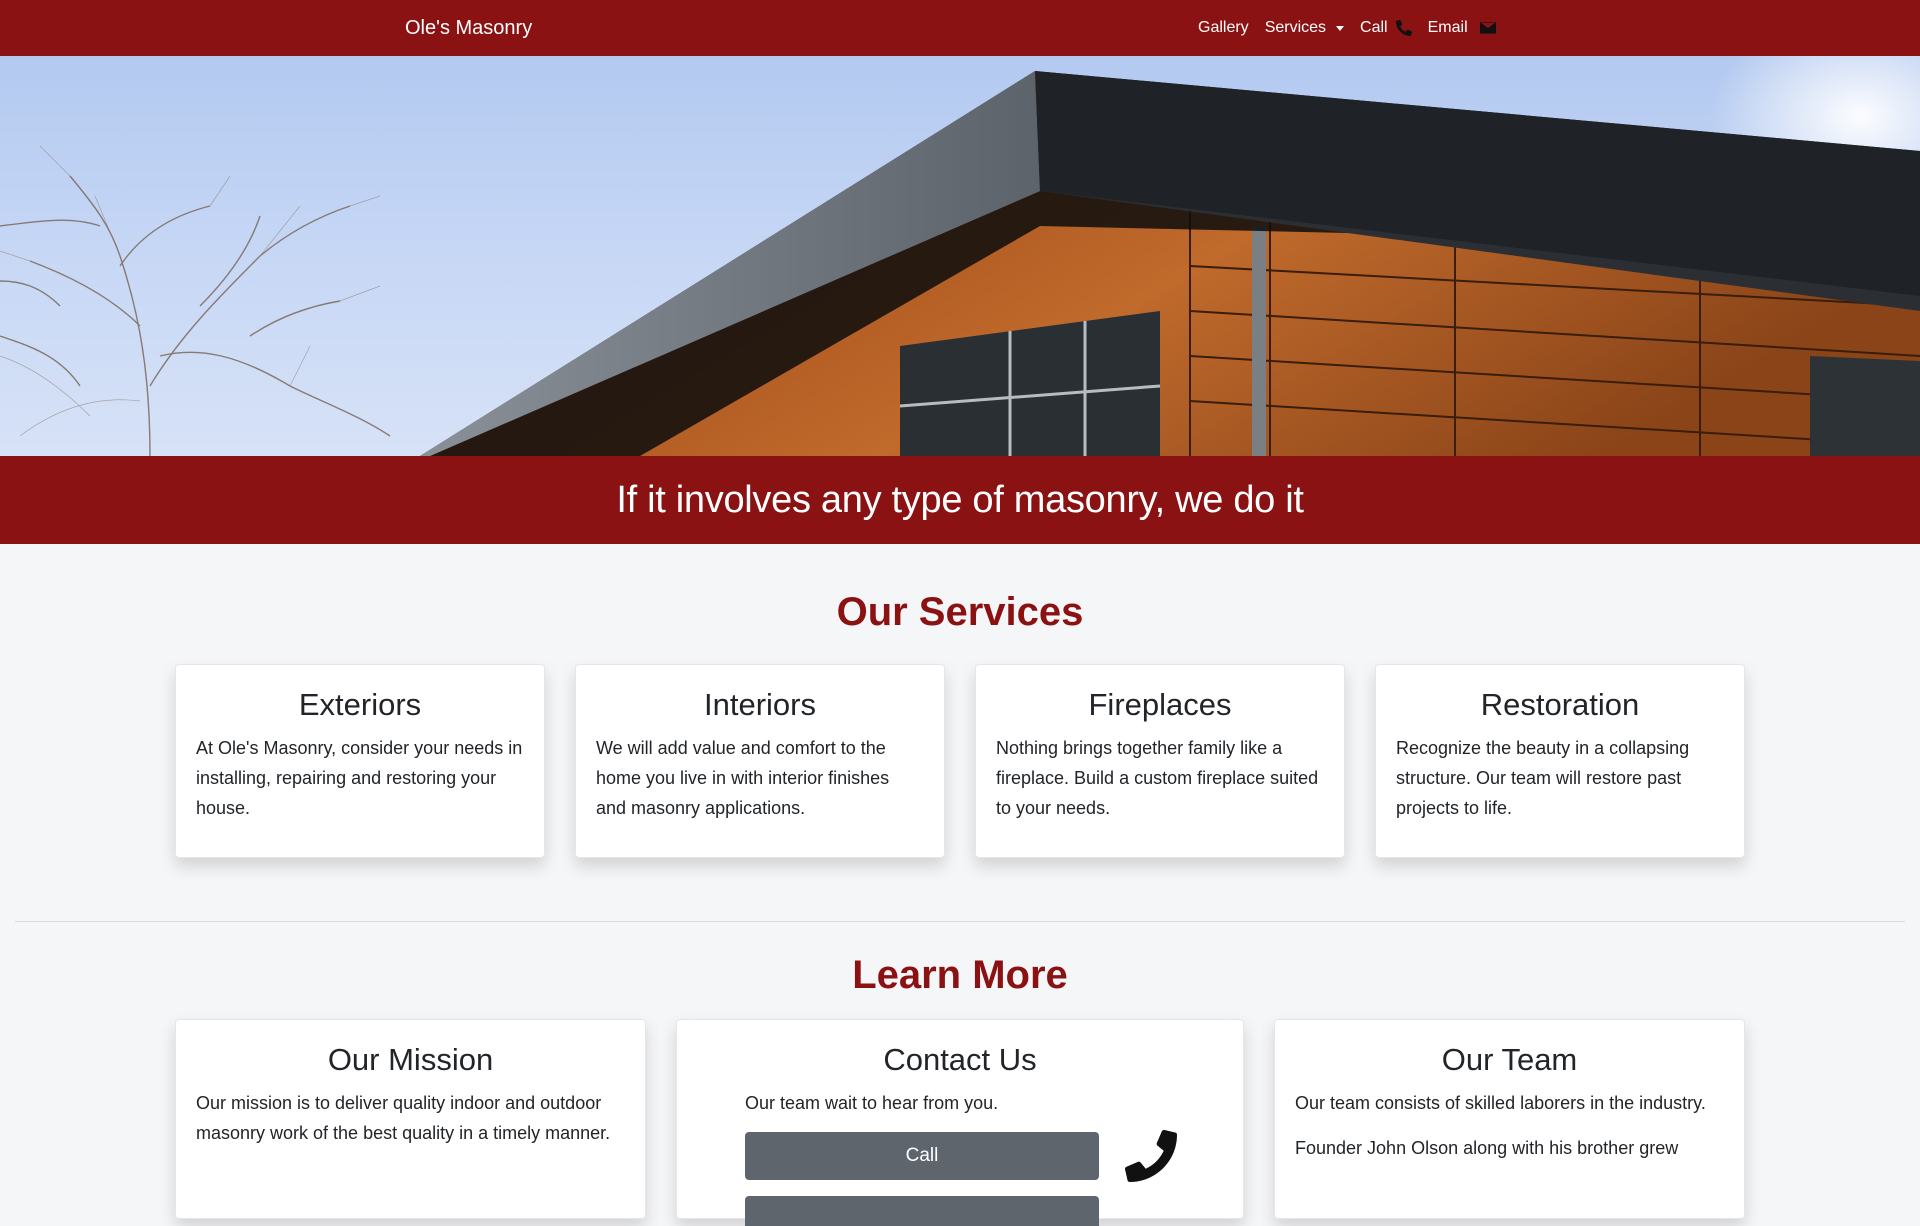  What do you see at coordinates (1295, 27) in the screenshot?
I see `nav-services-label: Services` at bounding box center [1295, 27].